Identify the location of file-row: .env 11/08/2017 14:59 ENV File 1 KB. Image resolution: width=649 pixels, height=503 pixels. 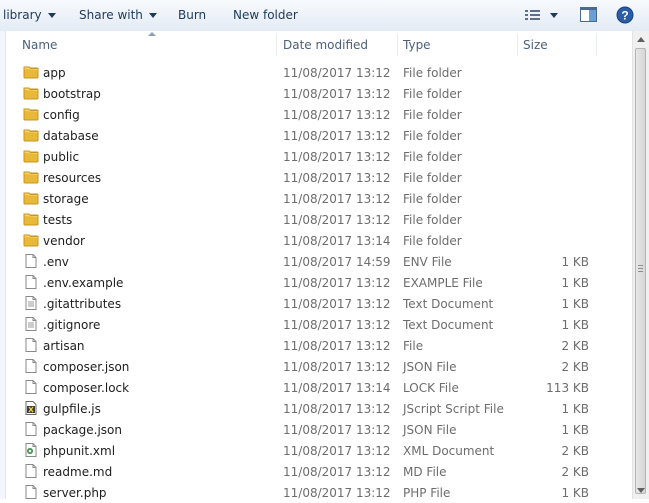
(319, 261).